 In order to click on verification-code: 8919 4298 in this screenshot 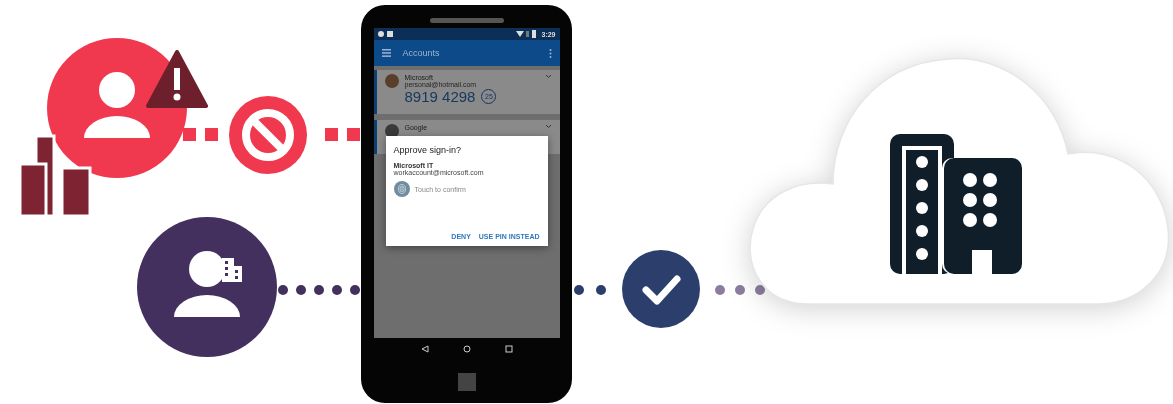, I will do `click(440, 96)`.